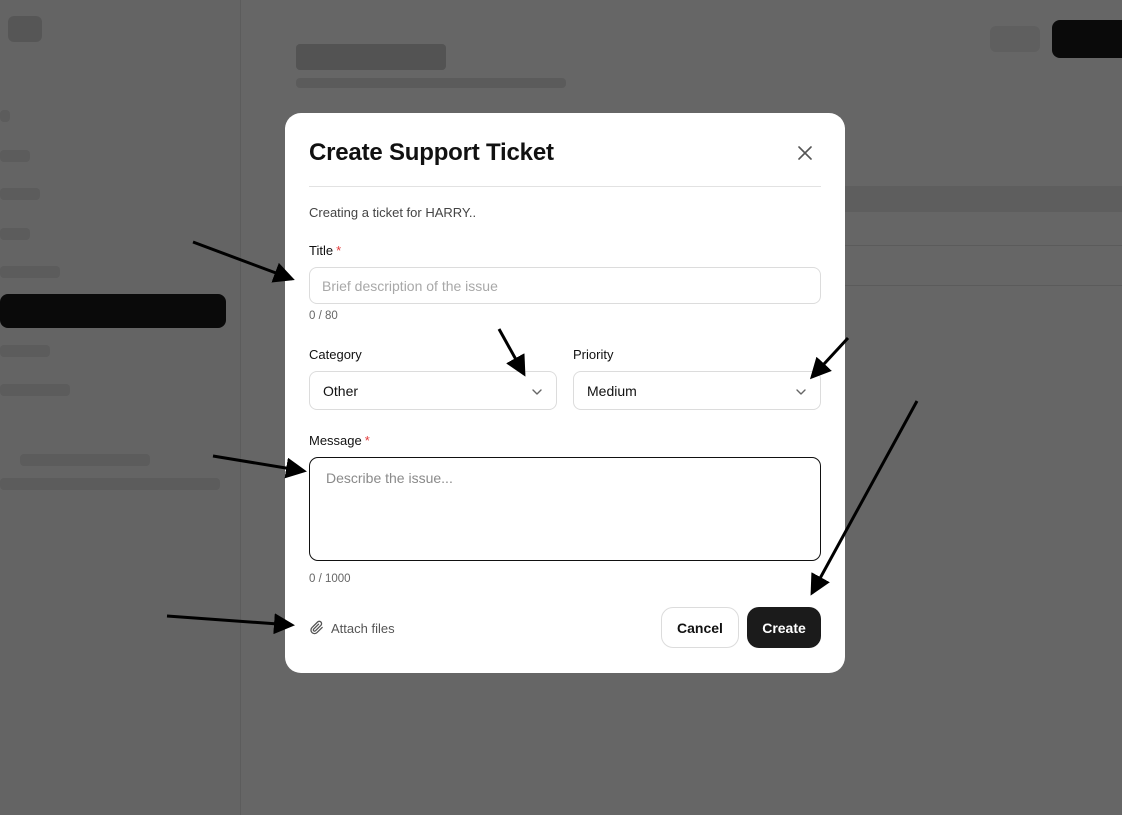 This screenshot has width=1122, height=815. I want to click on message-textarea, so click(565, 509).